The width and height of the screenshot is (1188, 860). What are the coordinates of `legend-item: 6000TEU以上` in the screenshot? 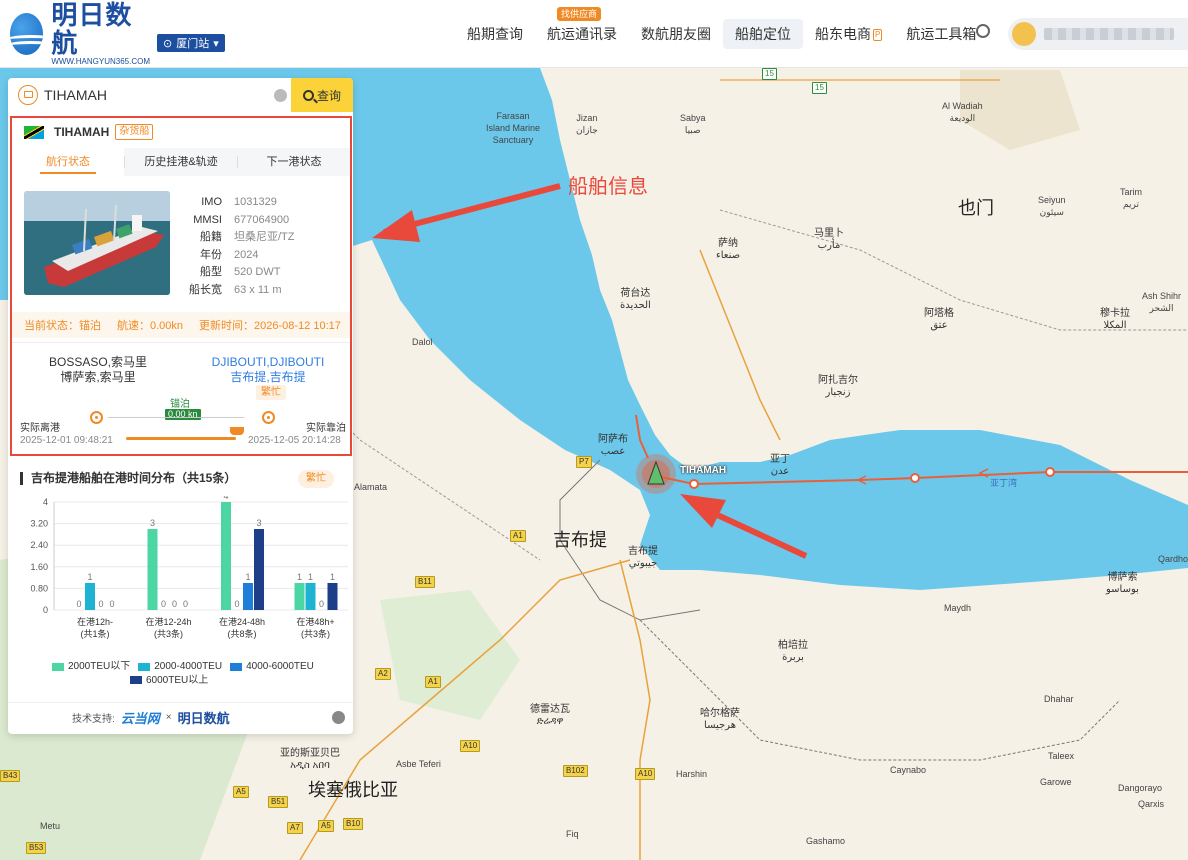 It's located at (169, 680).